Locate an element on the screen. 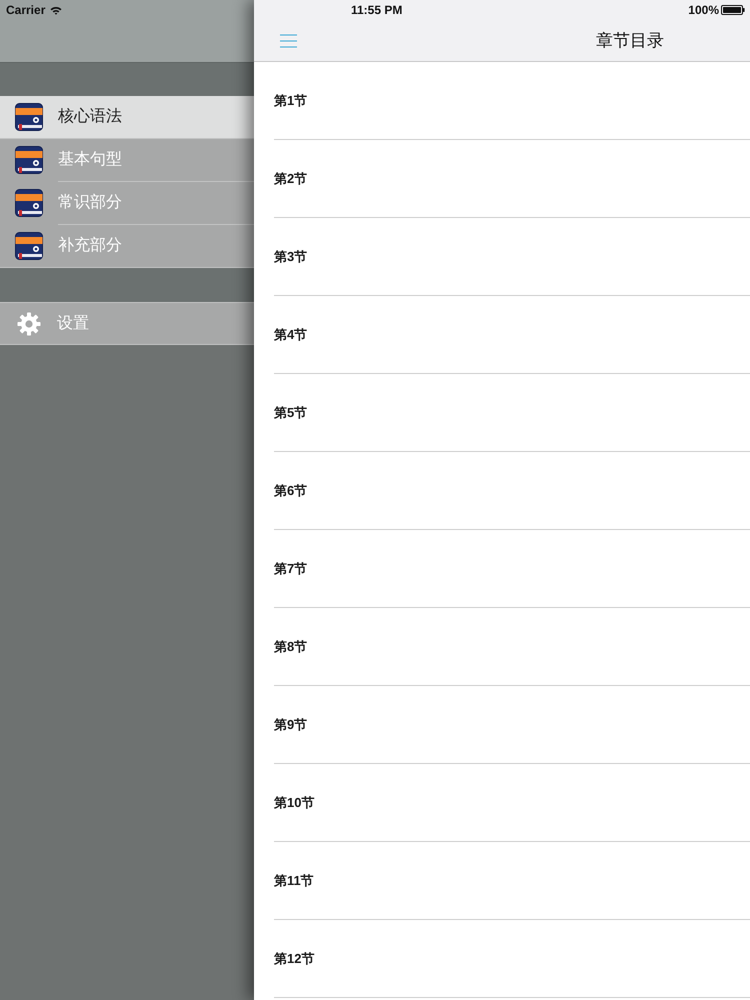 The image size is (750, 1000). nav-title: 章节目录 is located at coordinates (630, 41).